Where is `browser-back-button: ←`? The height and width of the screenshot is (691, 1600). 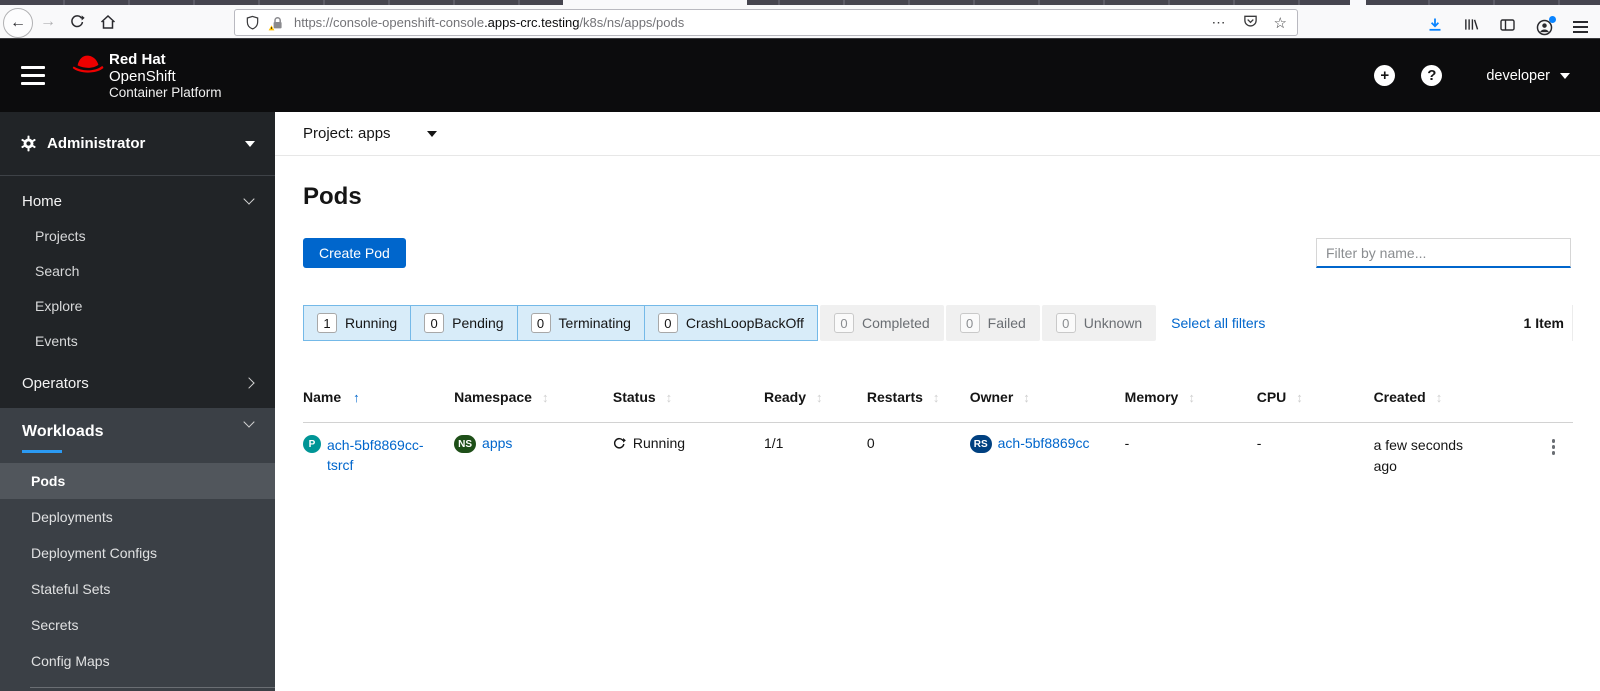
browser-back-button: ← is located at coordinates (18, 23).